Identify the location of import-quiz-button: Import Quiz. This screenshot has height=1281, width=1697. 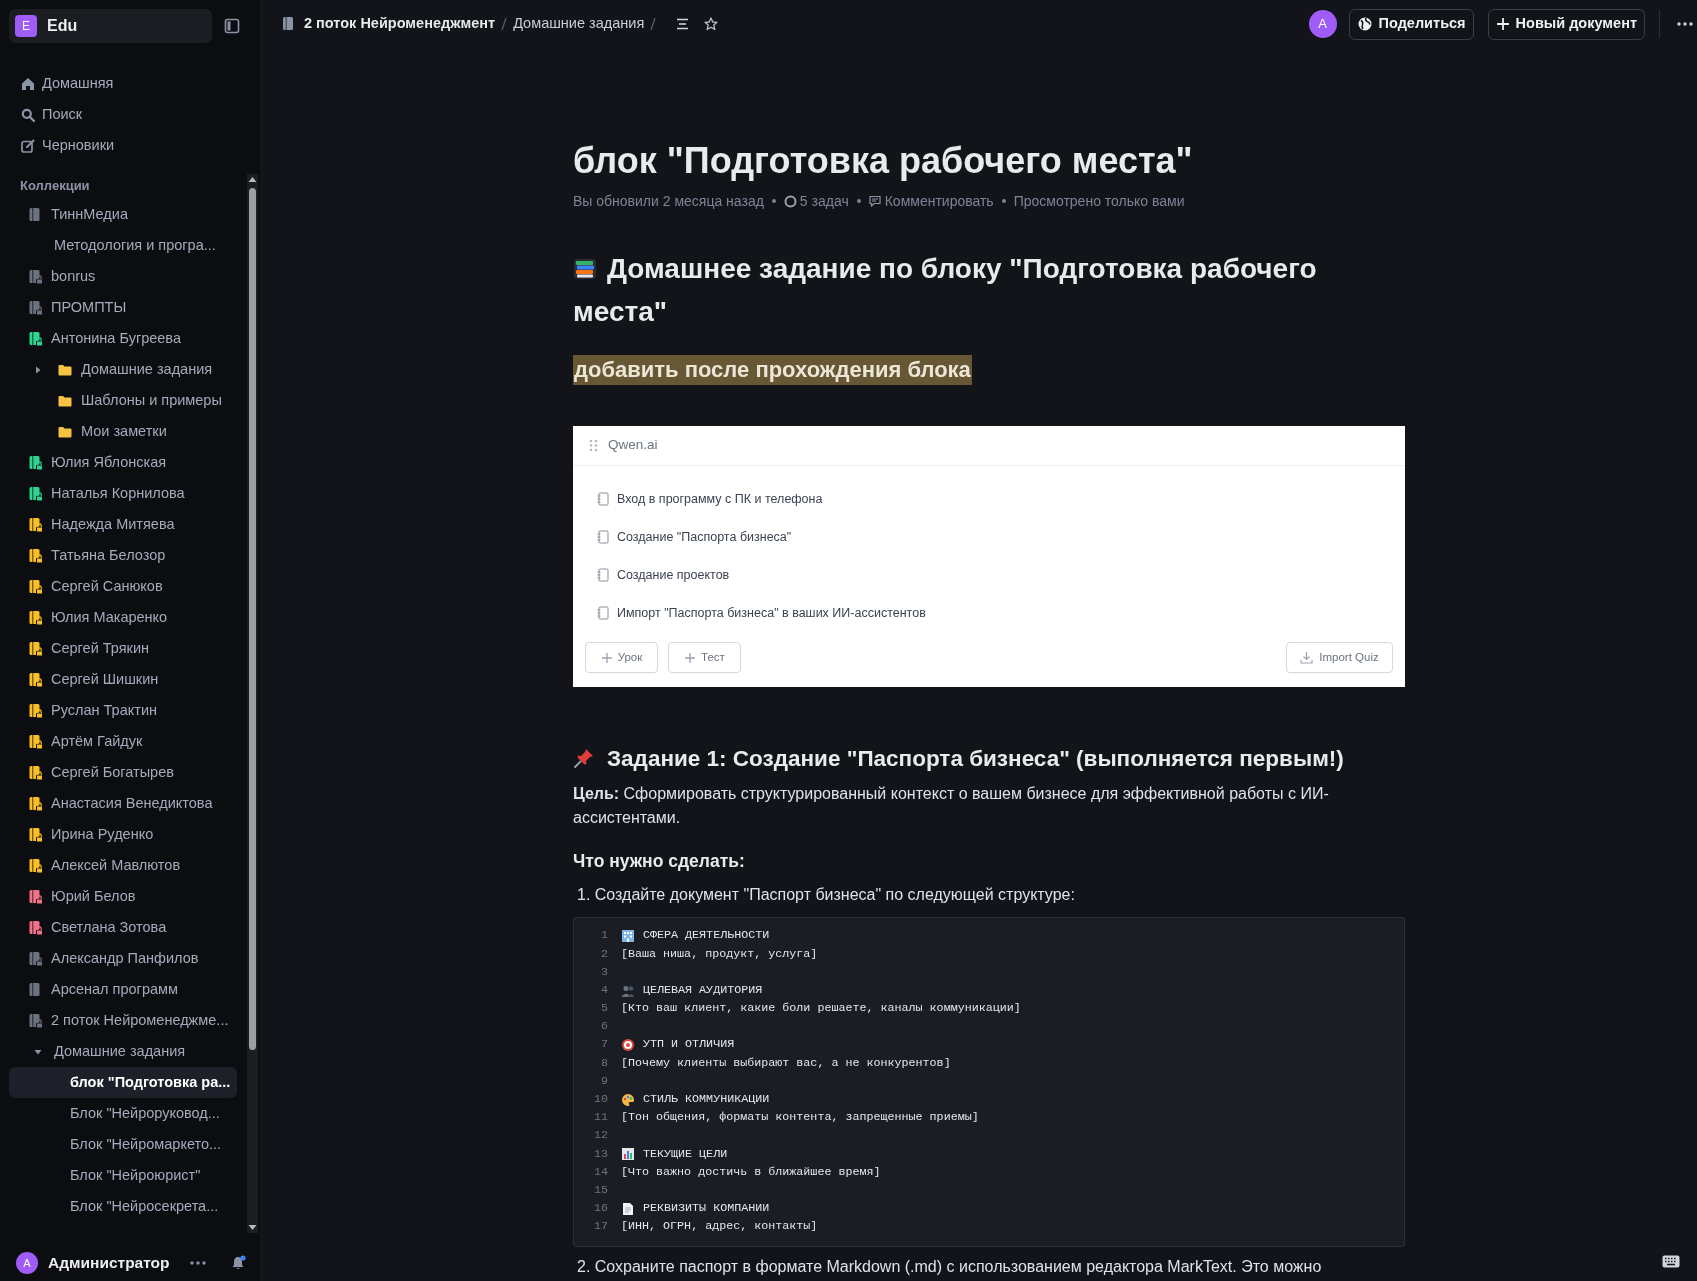
(1339, 657).